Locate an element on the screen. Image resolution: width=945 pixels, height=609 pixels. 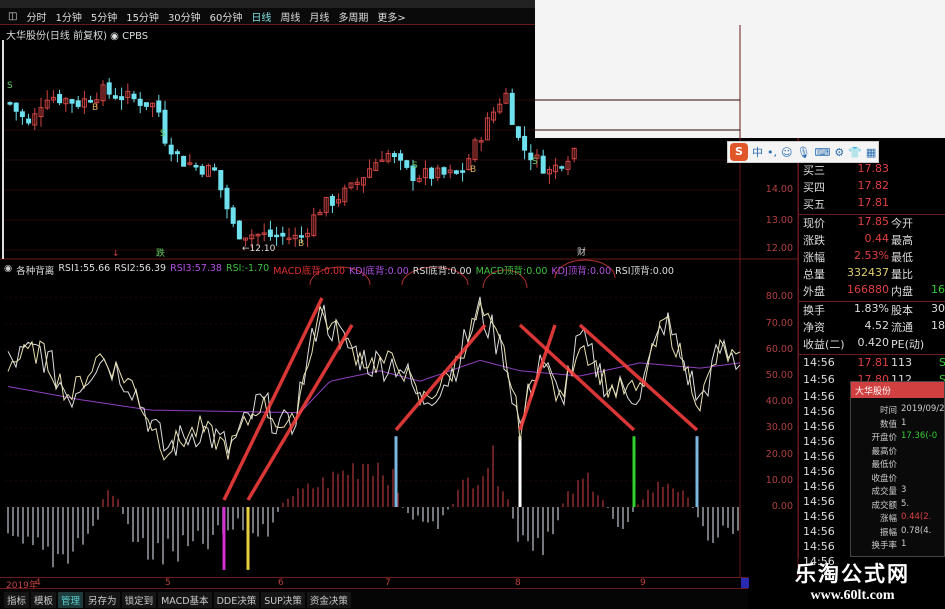
quote-v: 0.44 is located at coordinates (877, 238).